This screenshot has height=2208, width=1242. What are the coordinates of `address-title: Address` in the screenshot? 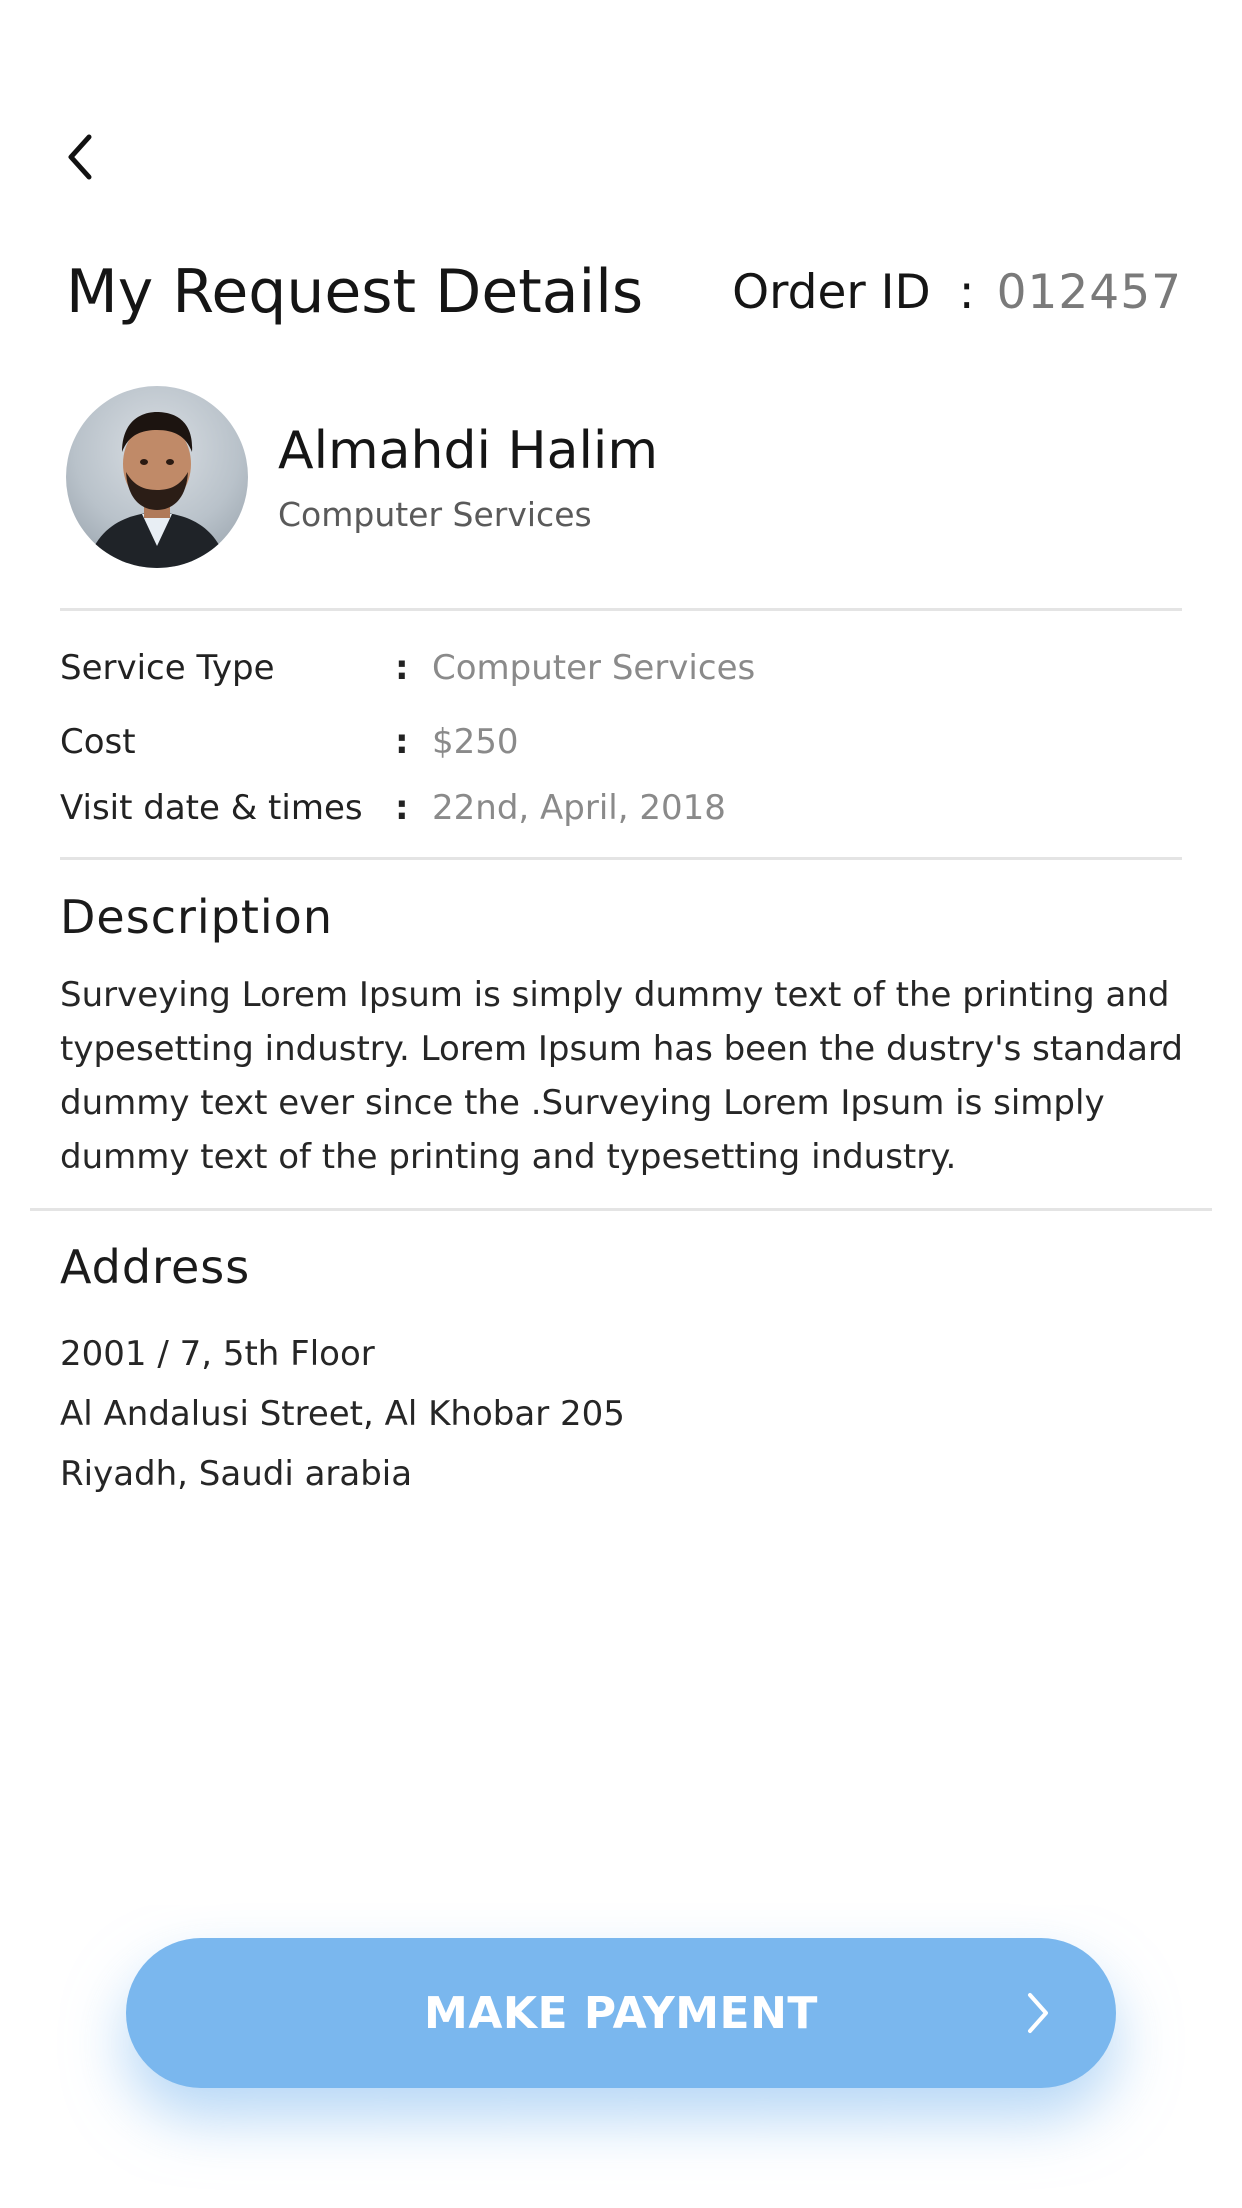 It's located at (155, 1267).